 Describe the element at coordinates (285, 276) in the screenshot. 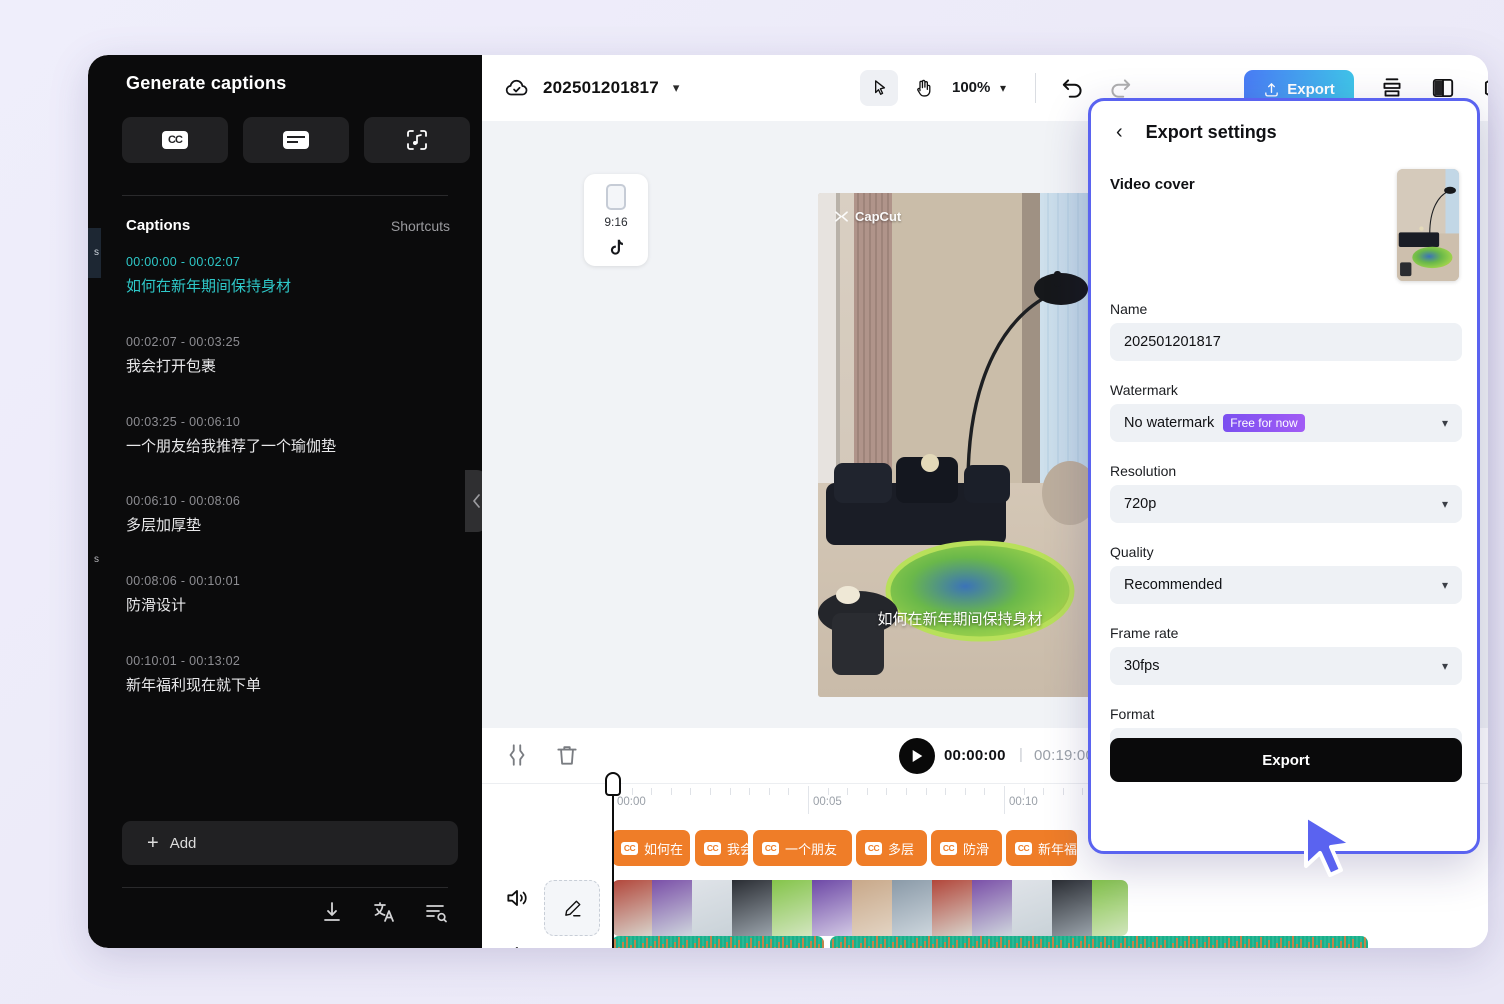

I see `caption-item: 00:00:00 - 00:02:07 如何在新年期间保持身材` at that location.